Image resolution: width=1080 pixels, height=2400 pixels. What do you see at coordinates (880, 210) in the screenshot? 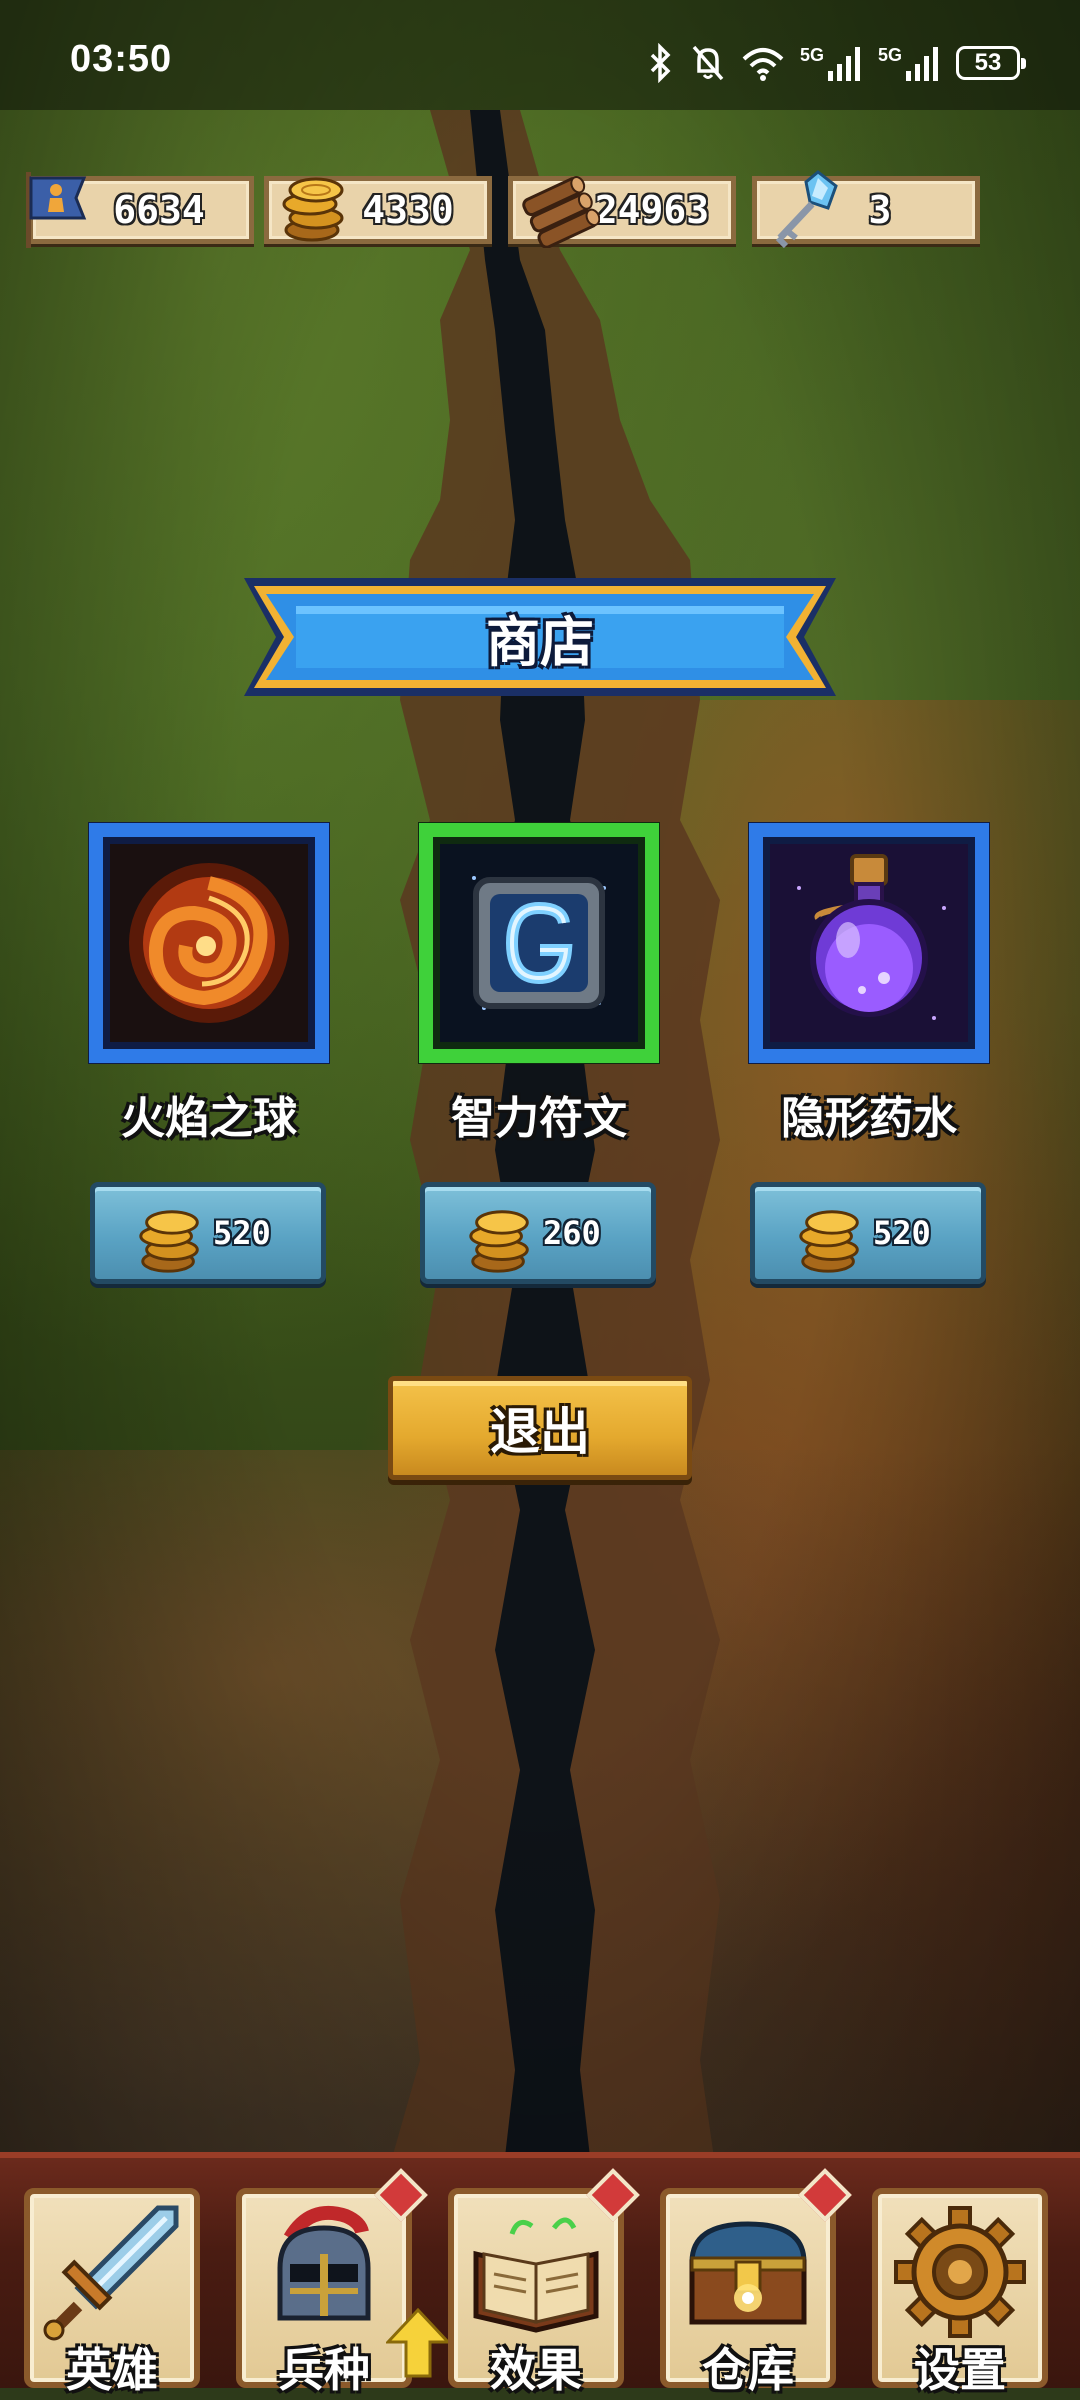
I see `resource-value: 3` at bounding box center [880, 210].